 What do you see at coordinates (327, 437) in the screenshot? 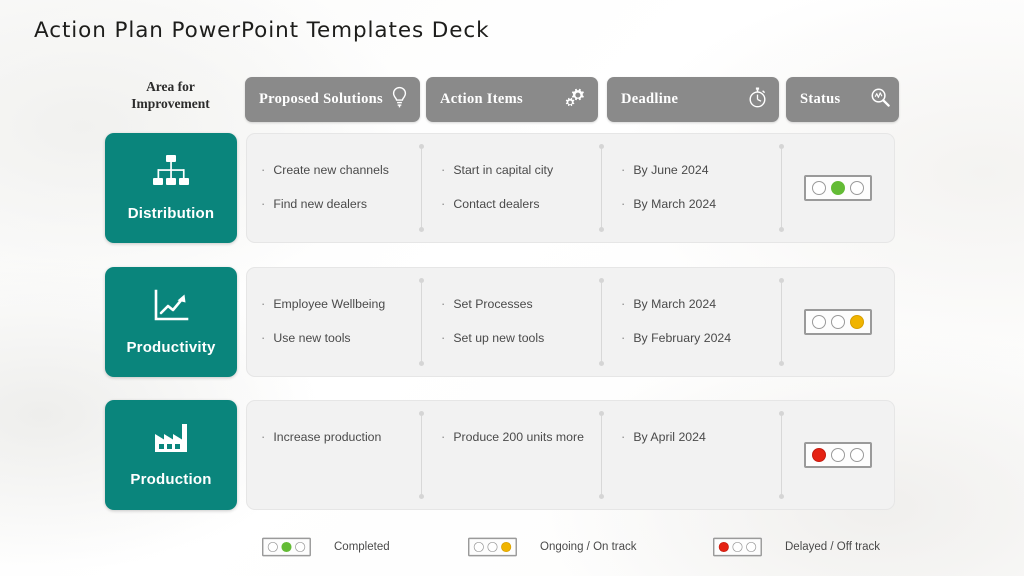
I see `list-item-text: Increase production` at bounding box center [327, 437].